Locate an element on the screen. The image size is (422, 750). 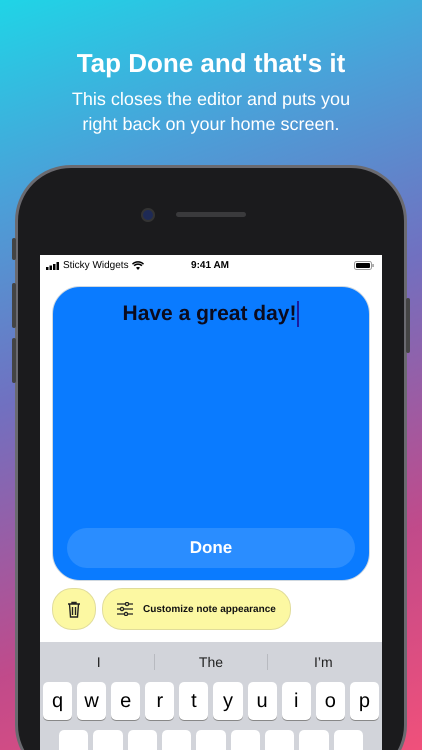
note-text-field: Have a great day! is located at coordinates (211, 314).